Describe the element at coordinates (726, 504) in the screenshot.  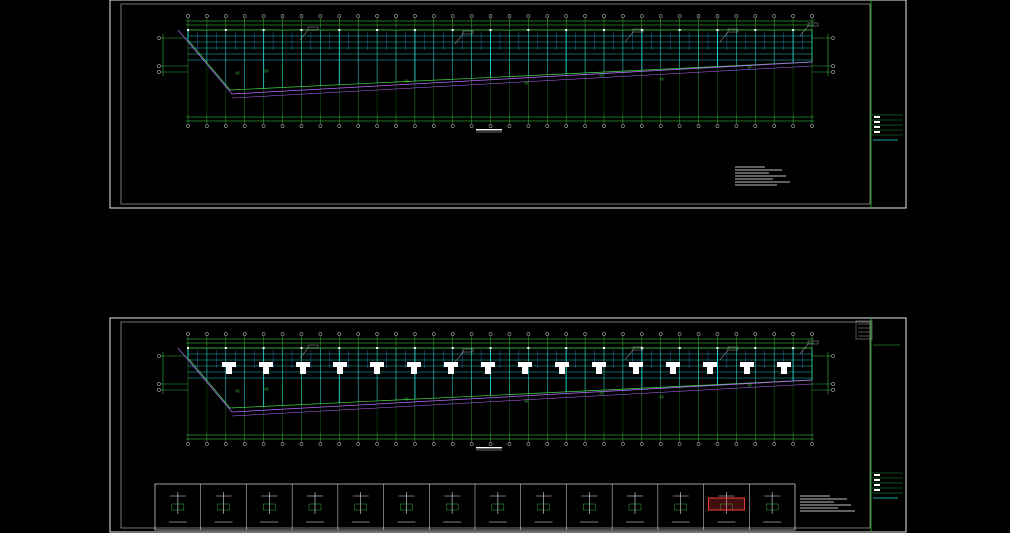
I see `highlighted-detail` at that location.